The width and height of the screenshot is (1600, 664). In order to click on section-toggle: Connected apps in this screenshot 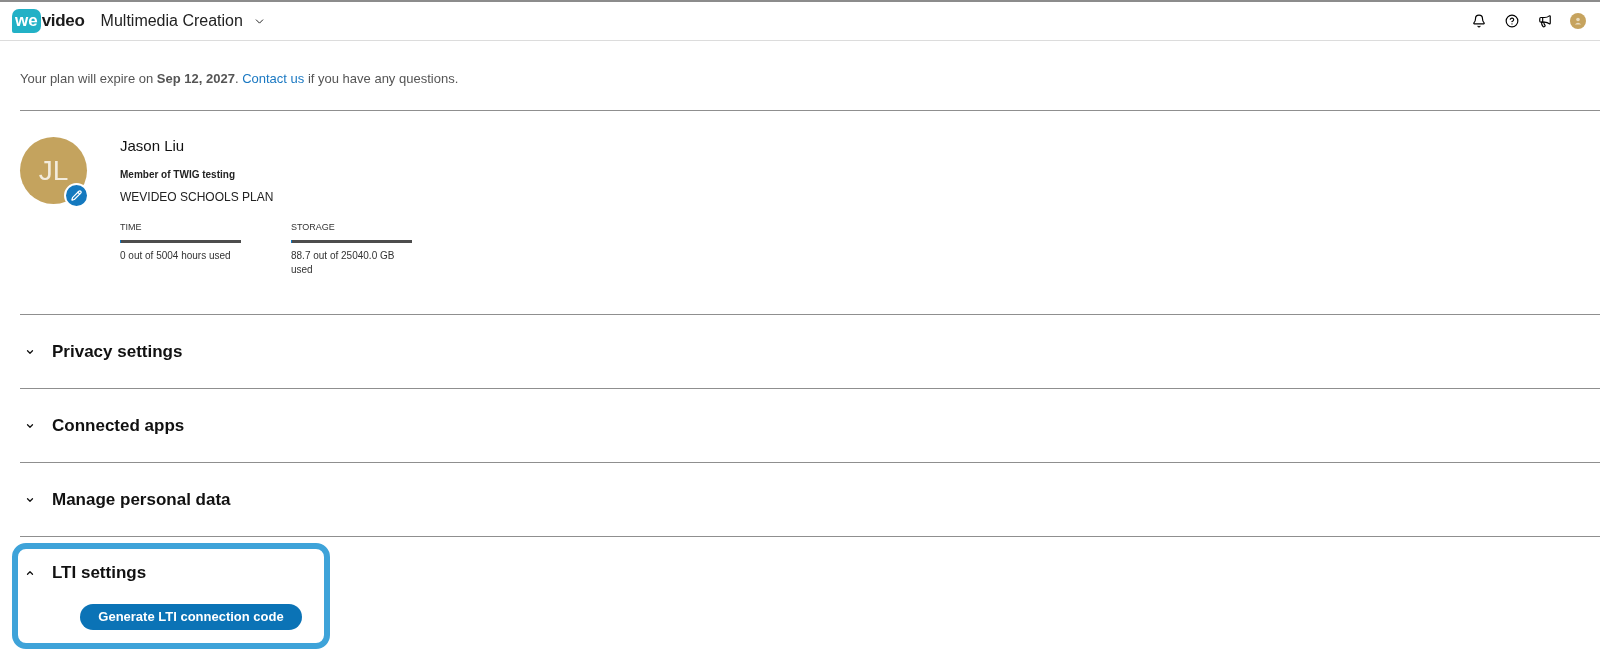, I will do `click(105, 425)`.